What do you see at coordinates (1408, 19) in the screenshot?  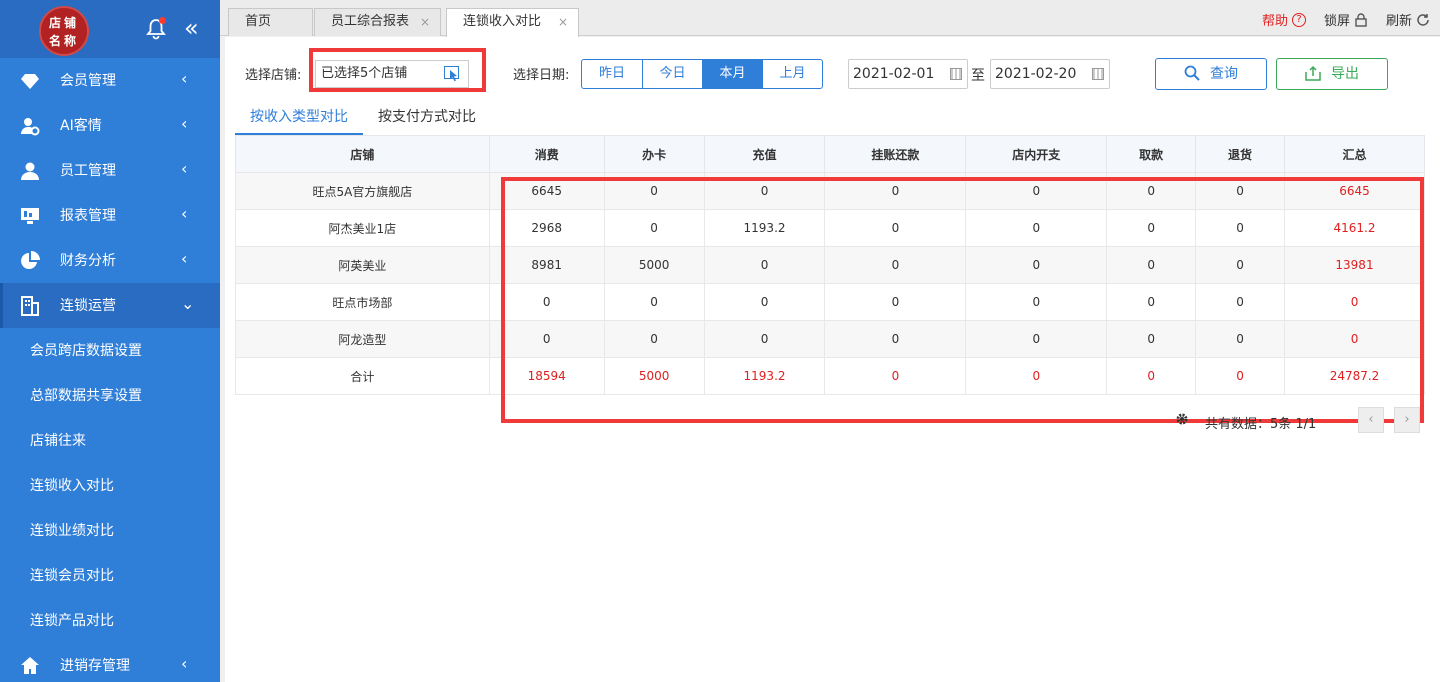 I see `refresh-button: 刷新` at bounding box center [1408, 19].